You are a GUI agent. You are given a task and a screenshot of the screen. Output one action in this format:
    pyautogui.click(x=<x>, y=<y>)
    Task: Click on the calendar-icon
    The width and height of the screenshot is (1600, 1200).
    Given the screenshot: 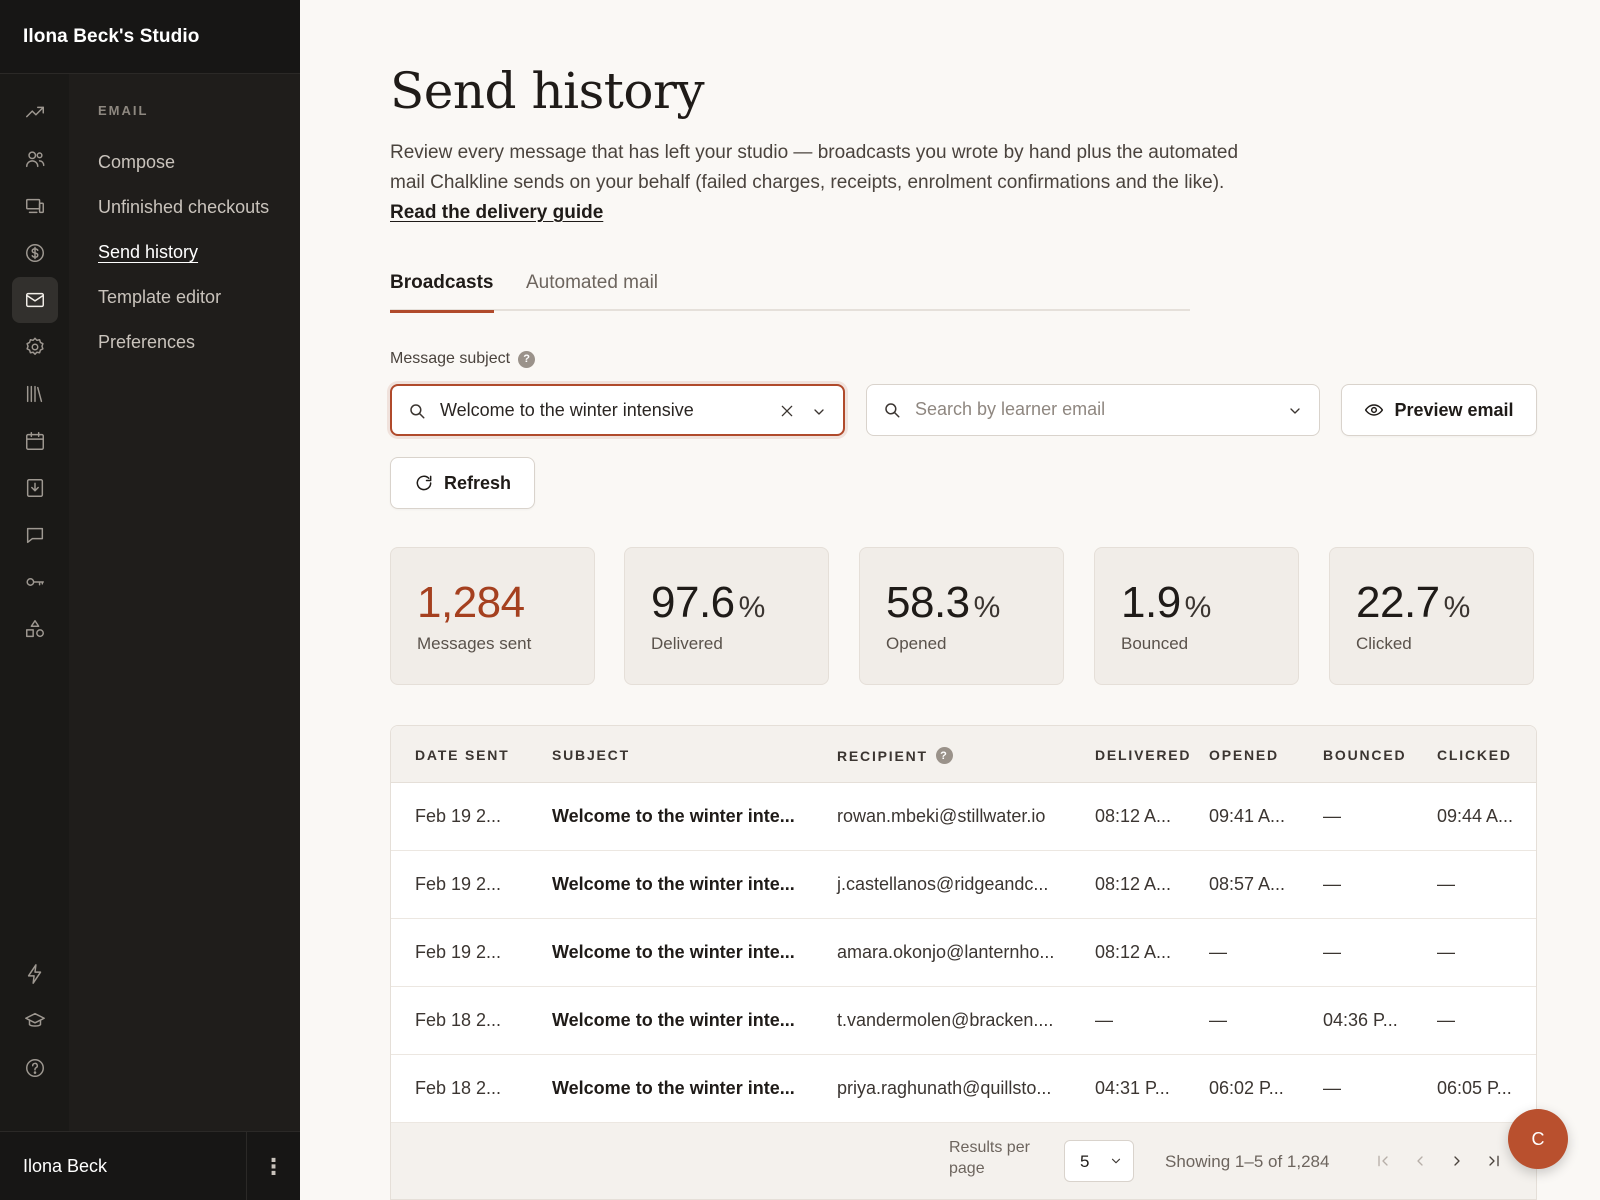 What is the action you would take?
    pyautogui.click(x=35, y=441)
    